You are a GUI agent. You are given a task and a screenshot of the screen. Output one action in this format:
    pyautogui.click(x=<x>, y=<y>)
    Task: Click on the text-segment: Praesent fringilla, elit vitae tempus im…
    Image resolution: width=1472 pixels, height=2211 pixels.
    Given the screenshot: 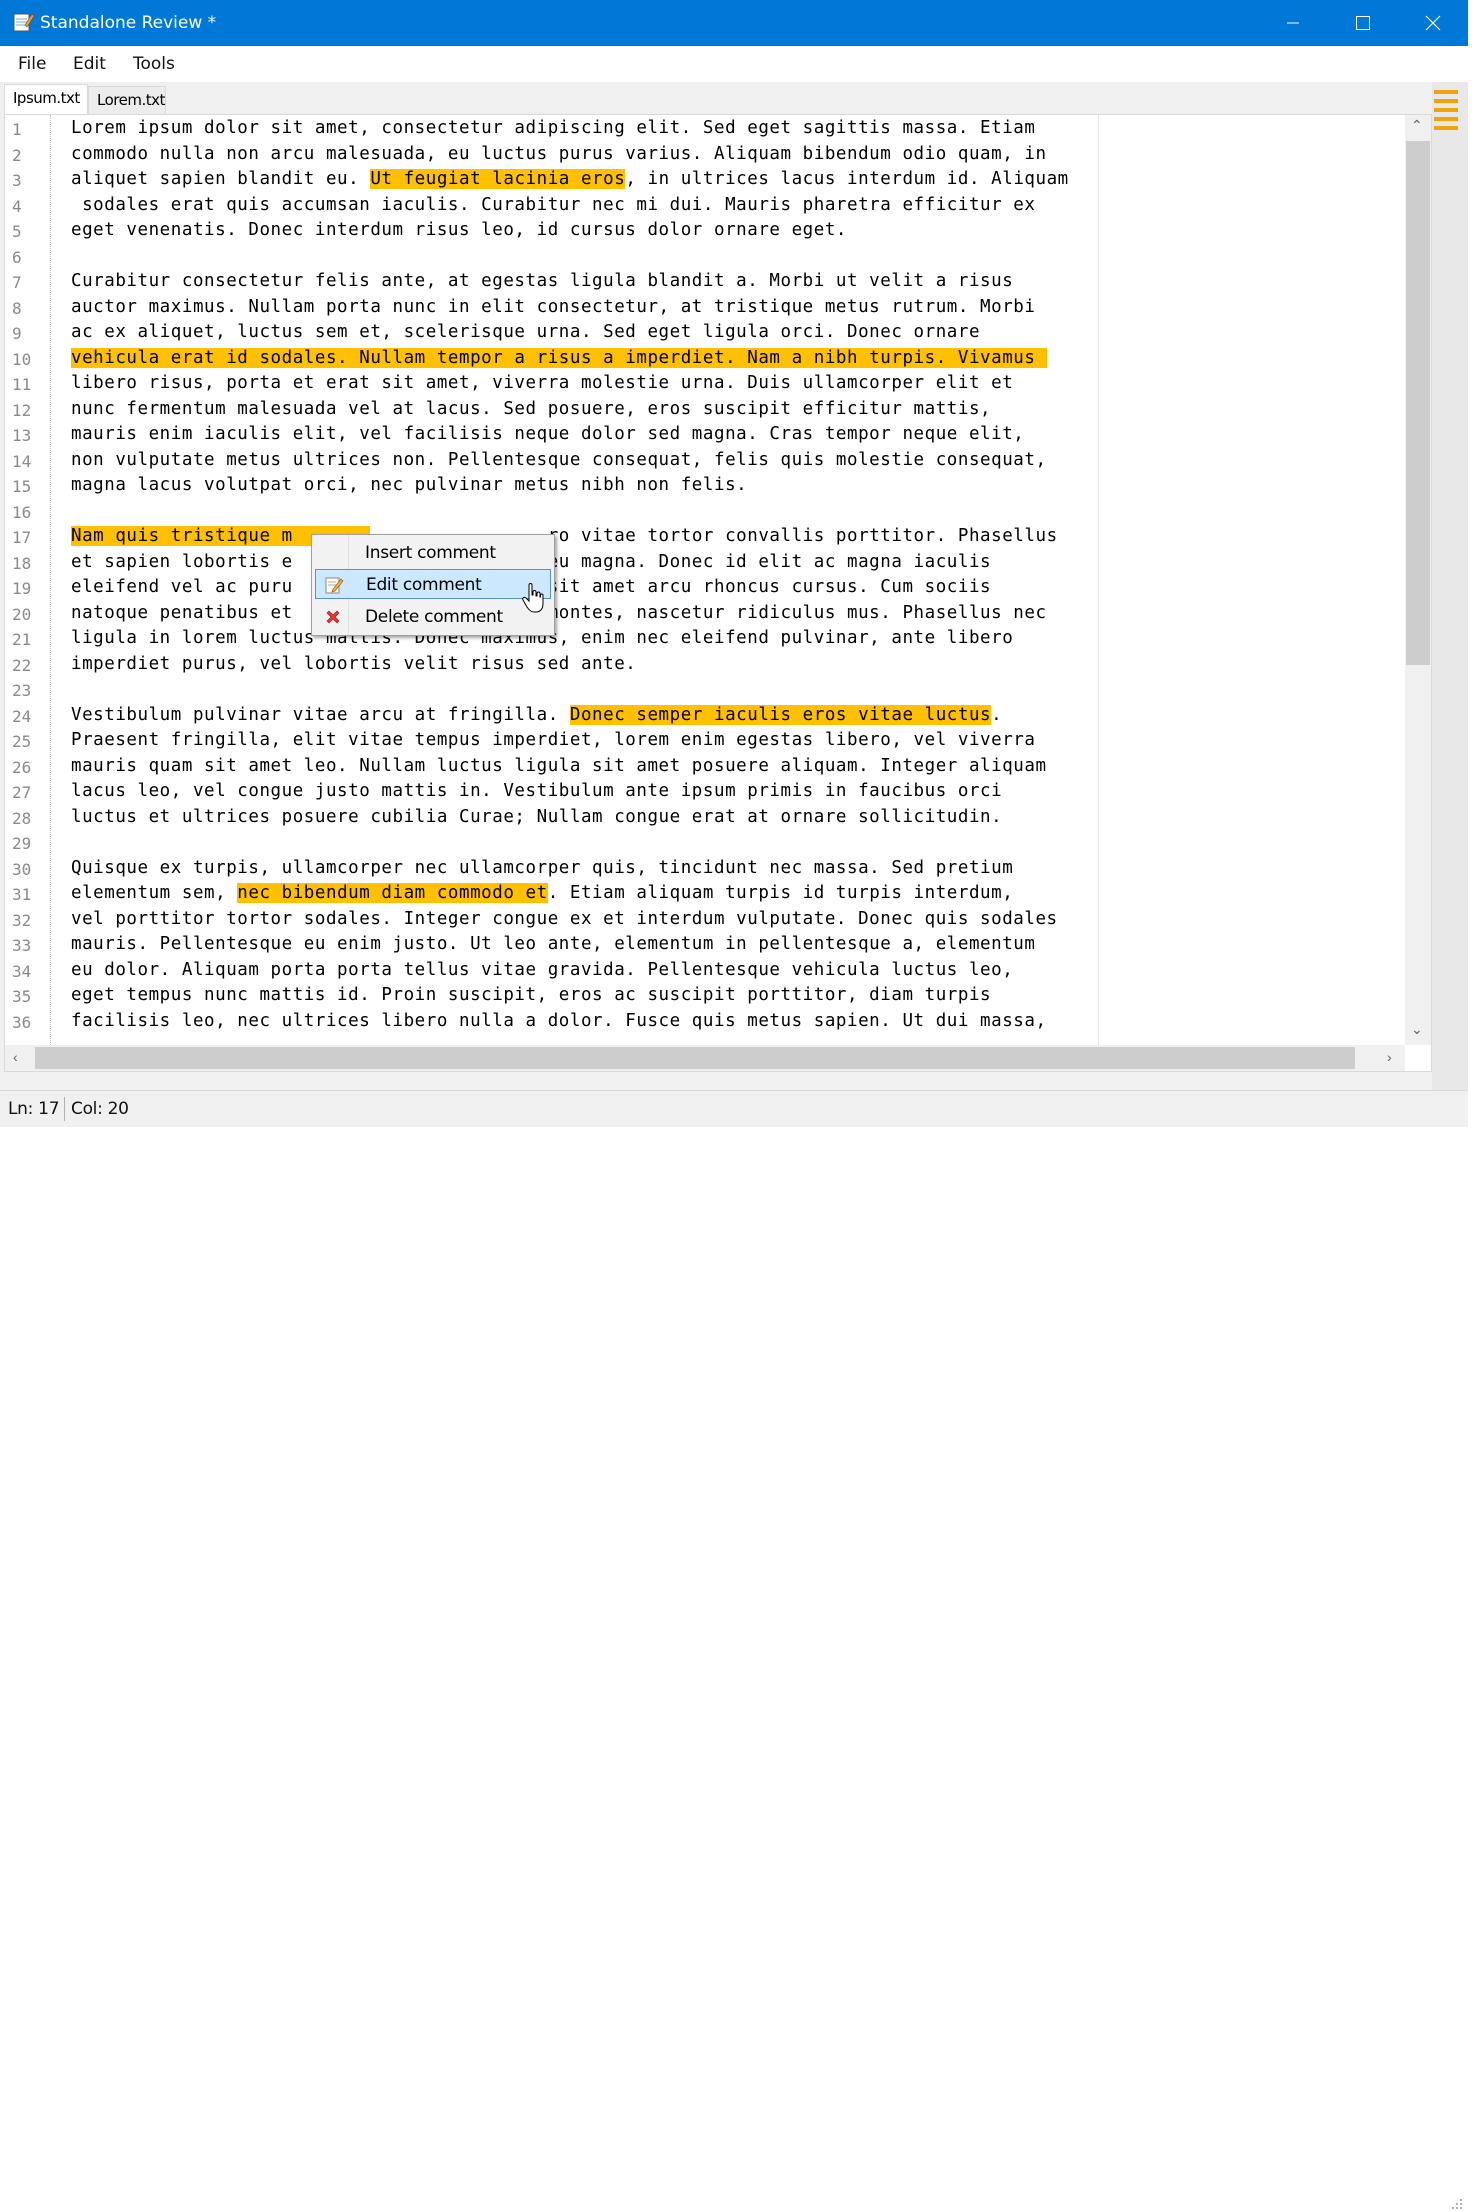 What is the action you would take?
    pyautogui.click(x=553, y=740)
    